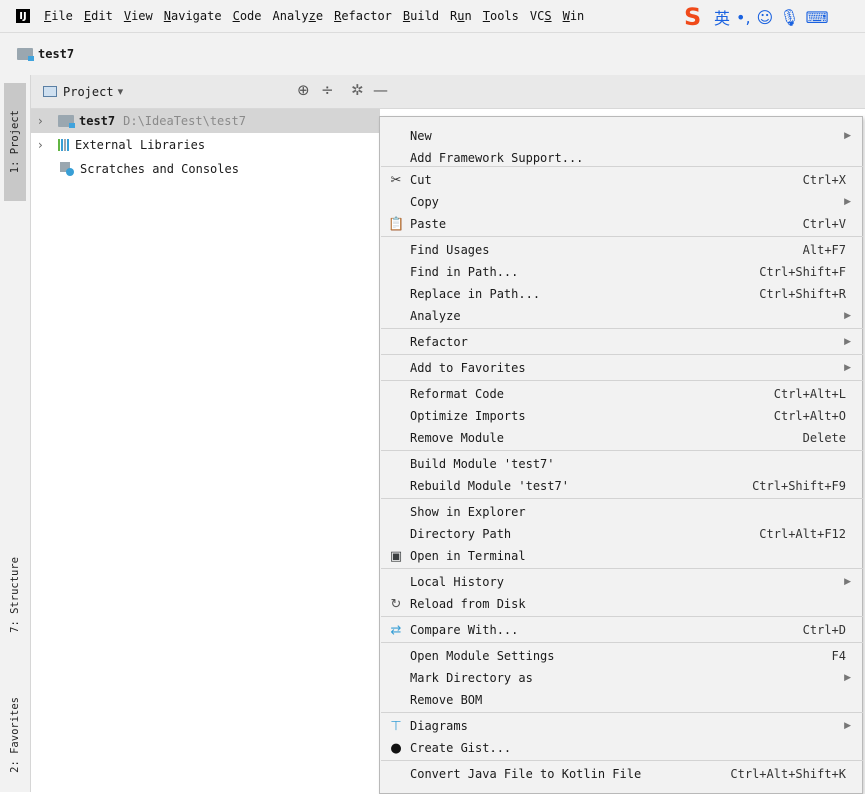 This screenshot has height=794, width=865. Describe the element at coordinates (621, 534) in the screenshot. I see `context-menu-item-directory-path: Directory Path Ctrl+Alt+F12` at that location.